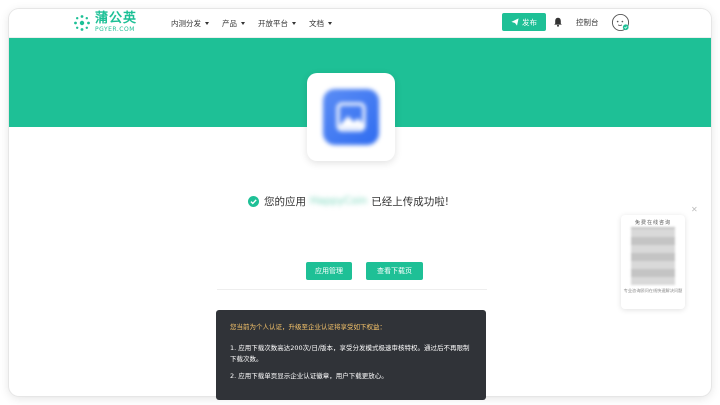 Image resolution: width=720 pixels, height=405 pixels. I want to click on notice-item: 2. 应用下载单页显示企业认证徽章，用户下载更放心。, so click(309, 376).